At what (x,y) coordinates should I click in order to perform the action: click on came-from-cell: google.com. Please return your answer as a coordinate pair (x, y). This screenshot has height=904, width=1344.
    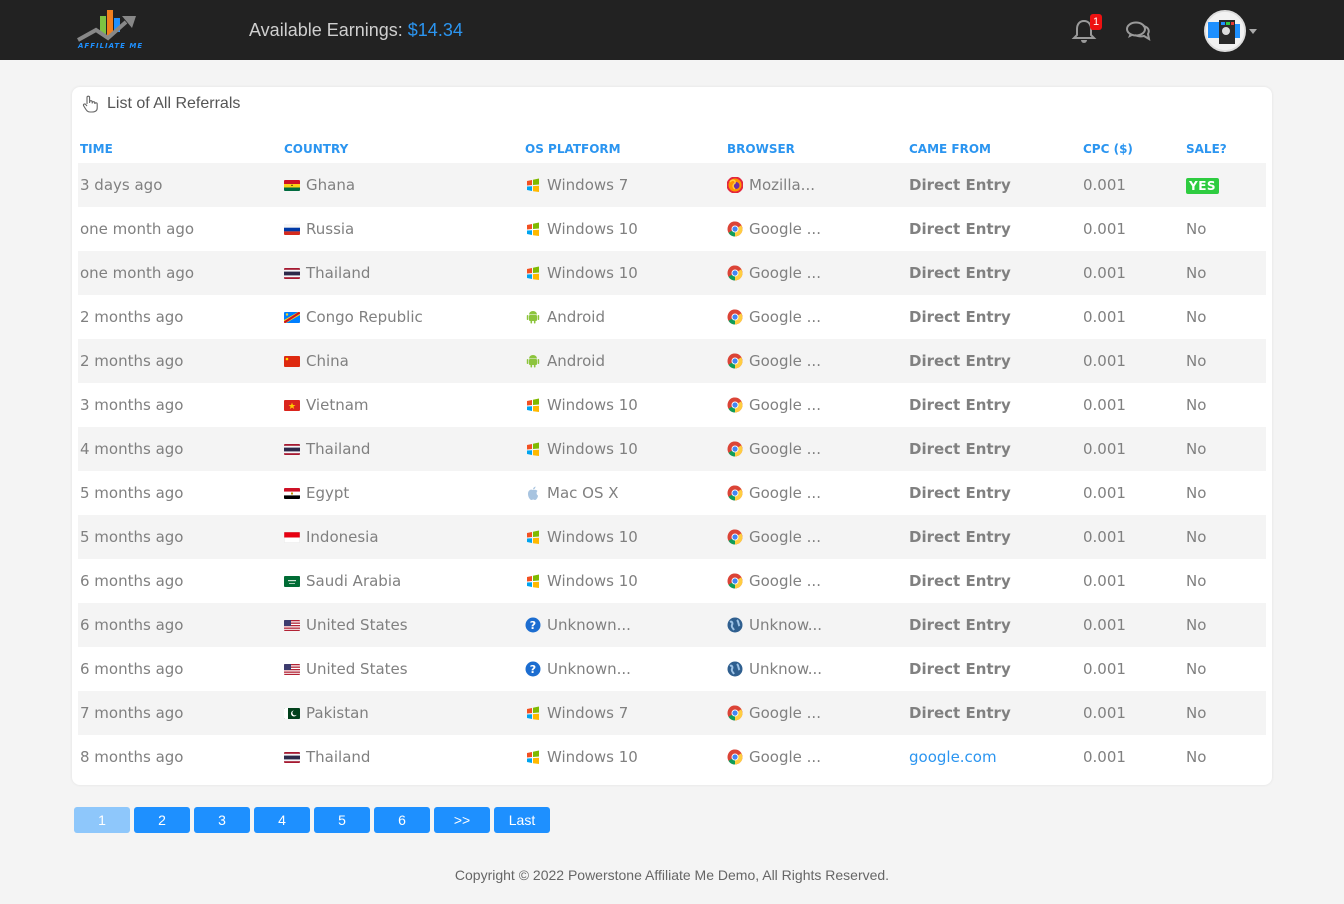
    Looking at the image, I should click on (994, 757).